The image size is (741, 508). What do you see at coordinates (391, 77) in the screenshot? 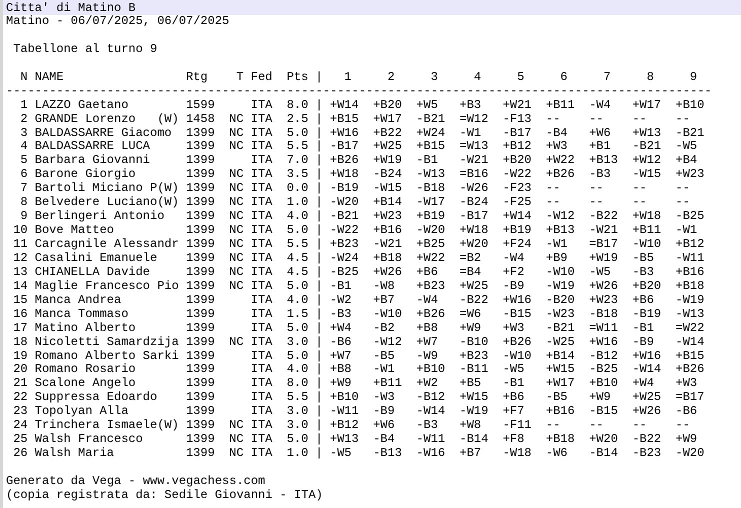
I see `round-header: 2` at bounding box center [391, 77].